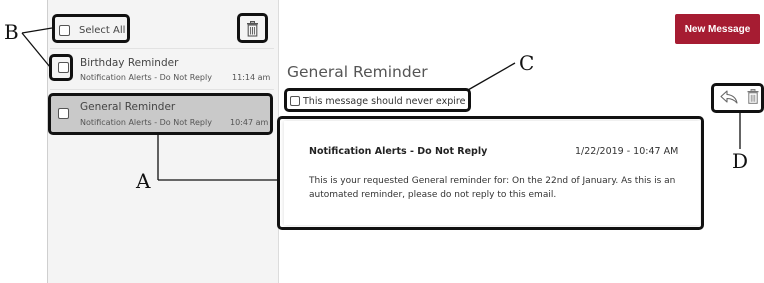  What do you see at coordinates (527, 63) in the screenshot?
I see `annotation-label-c: C` at bounding box center [527, 63].